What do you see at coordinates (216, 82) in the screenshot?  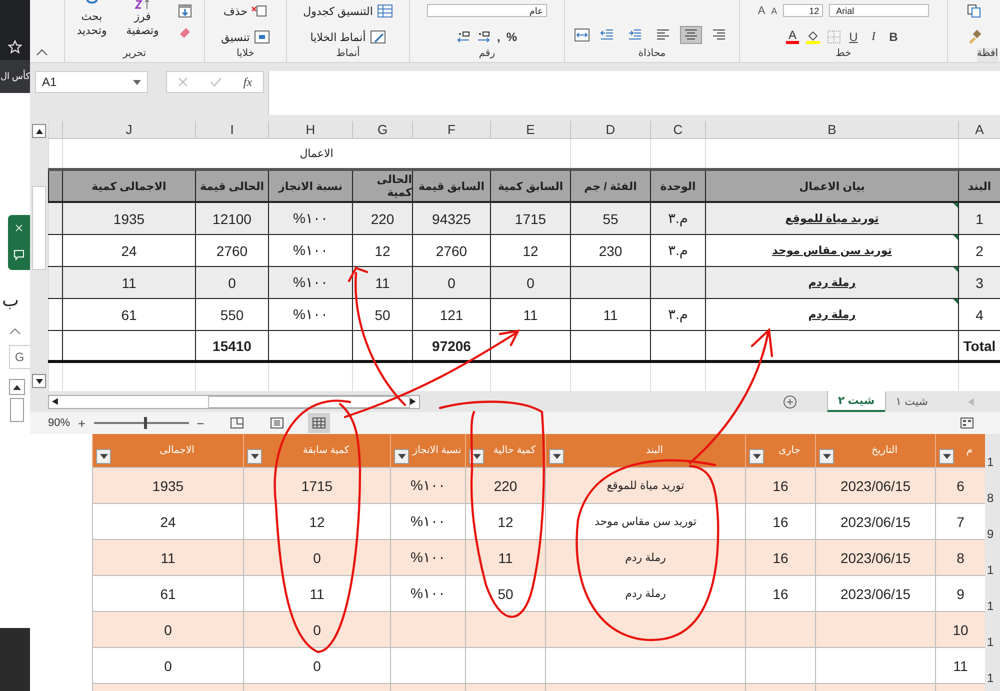 I see `check-icon` at bounding box center [216, 82].